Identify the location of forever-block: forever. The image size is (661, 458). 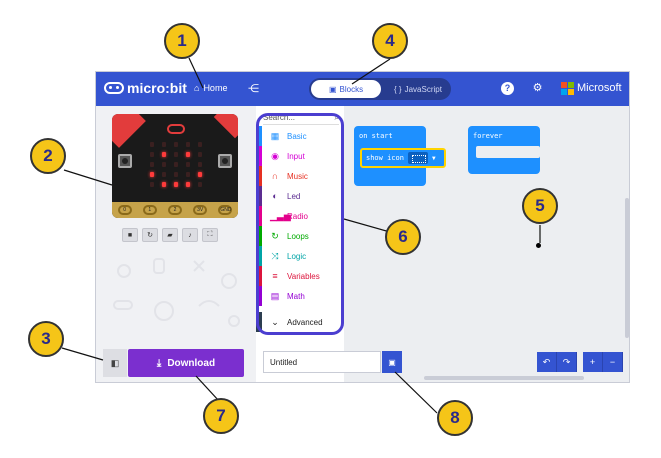
(504, 150).